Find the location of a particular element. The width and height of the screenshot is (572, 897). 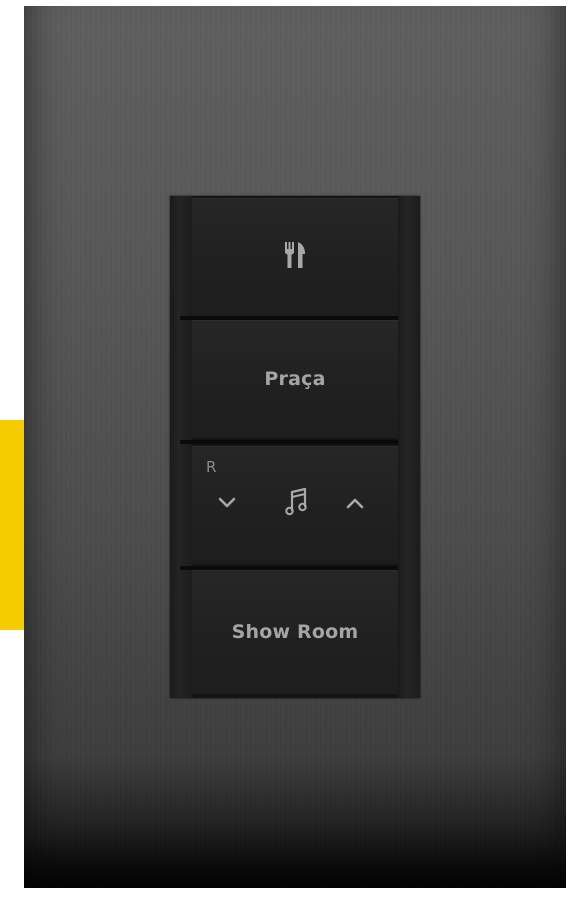

show-room-scene-button: Show Room is located at coordinates (295, 632).